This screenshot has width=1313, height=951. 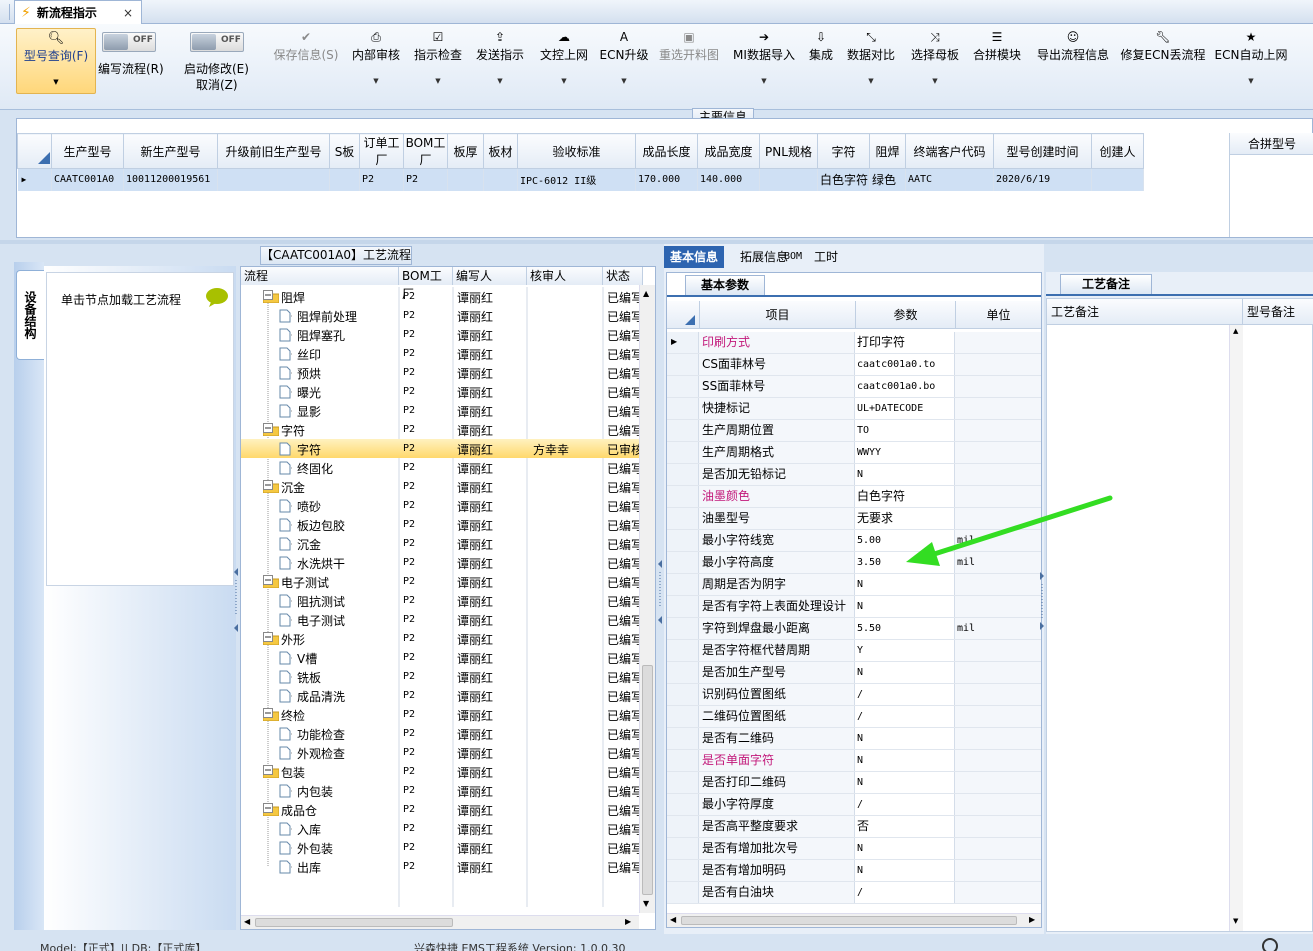 What do you see at coordinates (129, 42) in the screenshot?
I see `edit-flow-toggle: OFF` at bounding box center [129, 42].